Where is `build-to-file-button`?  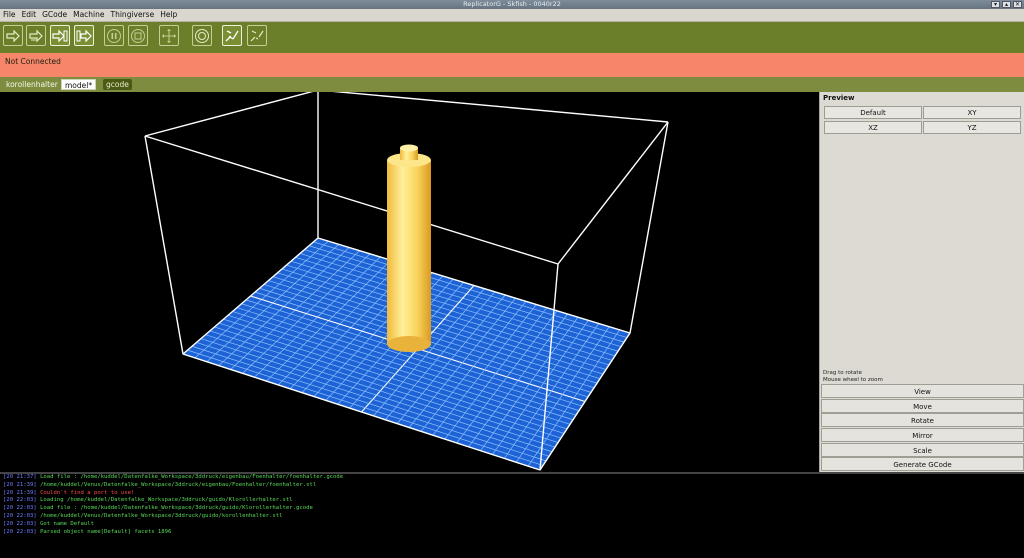 build-to-file-button is located at coordinates (60, 35).